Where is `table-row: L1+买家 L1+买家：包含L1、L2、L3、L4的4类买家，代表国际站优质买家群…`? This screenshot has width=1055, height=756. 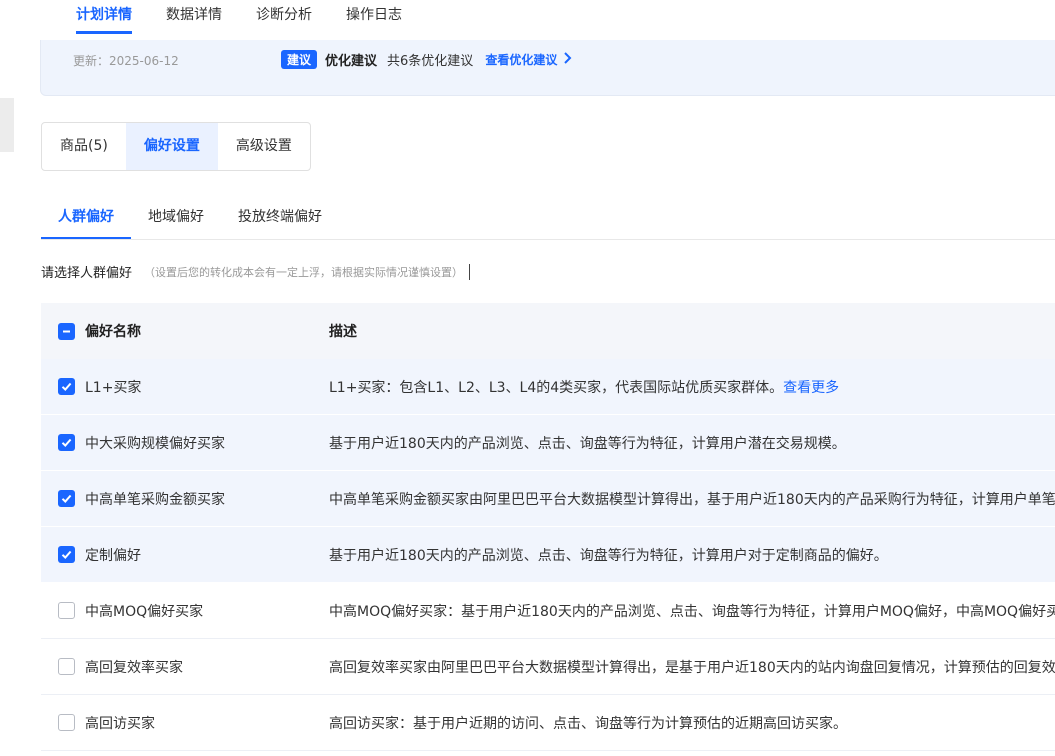
table-row: L1+买家 L1+买家：包含L1、L2、L3、L4的4类买家，代表国际站优质买家群… is located at coordinates (548, 387).